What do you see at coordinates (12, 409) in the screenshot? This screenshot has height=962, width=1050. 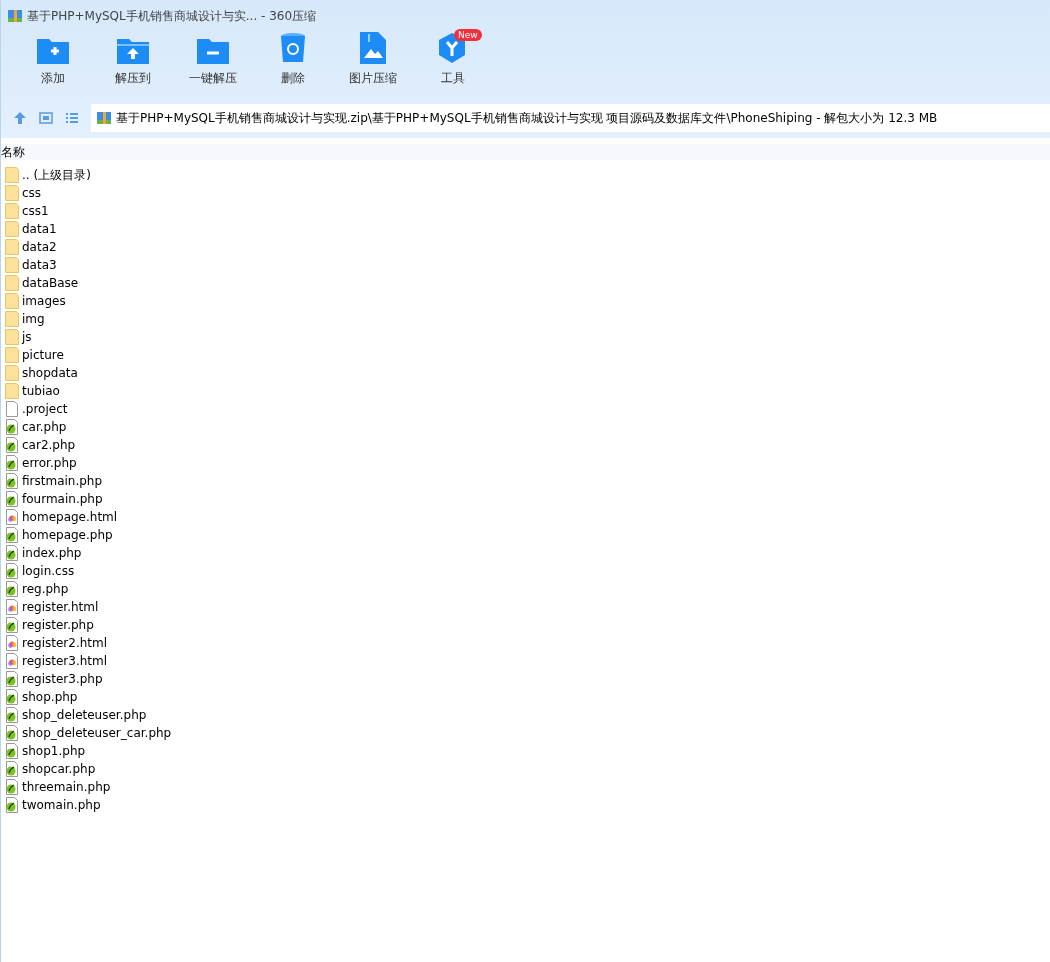 I see `file-icon` at bounding box center [12, 409].